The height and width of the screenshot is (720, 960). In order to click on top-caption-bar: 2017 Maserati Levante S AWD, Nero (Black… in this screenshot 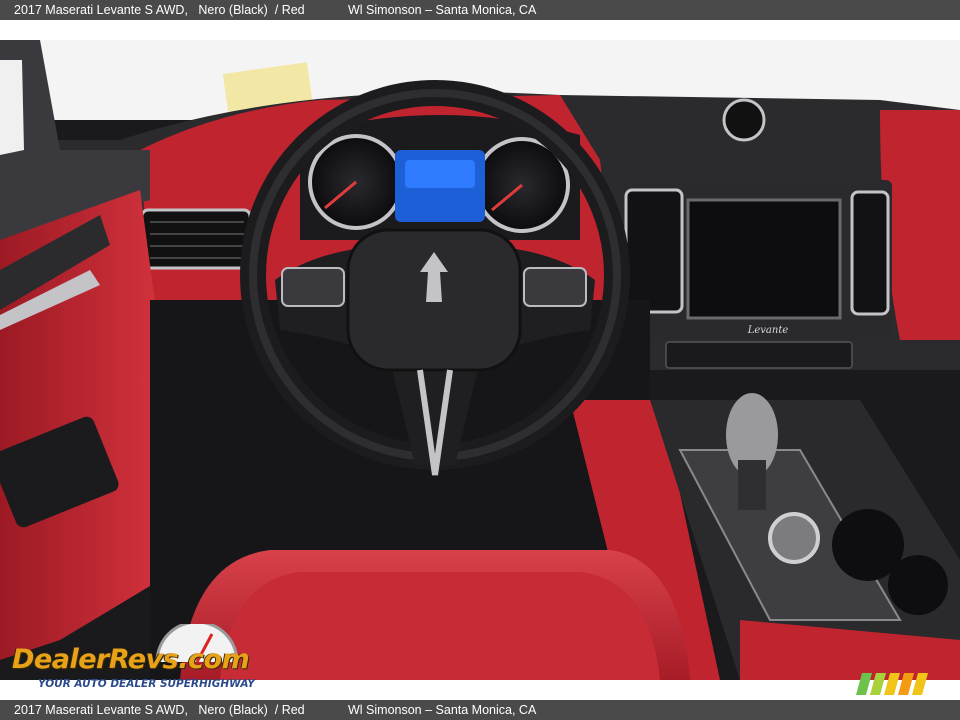, I will do `click(480, 10)`.